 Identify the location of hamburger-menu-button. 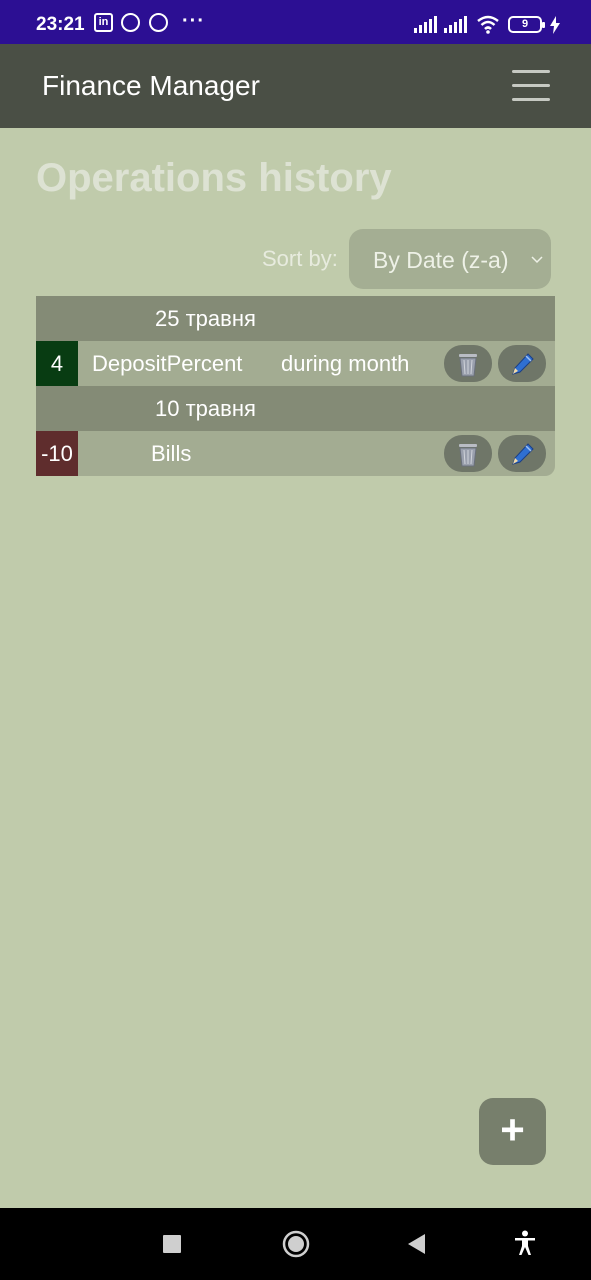
(531, 86).